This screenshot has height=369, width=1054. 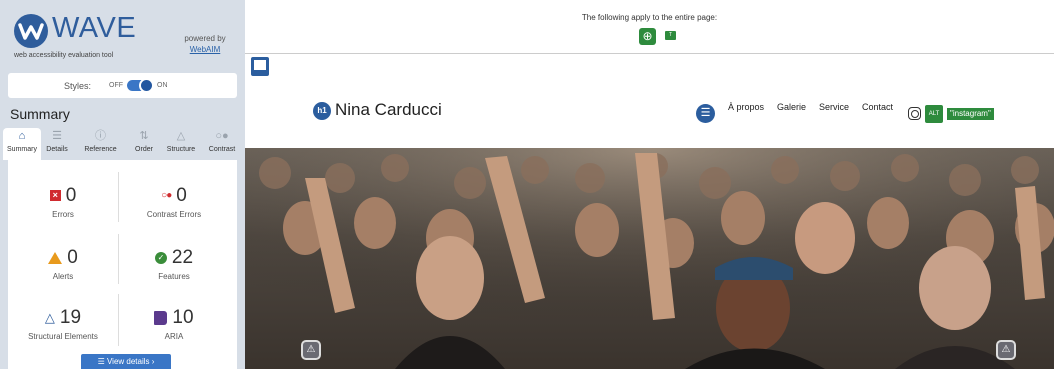 What do you see at coordinates (160, 257) in the screenshot?
I see `feature-check-icon: ✓` at bounding box center [160, 257].